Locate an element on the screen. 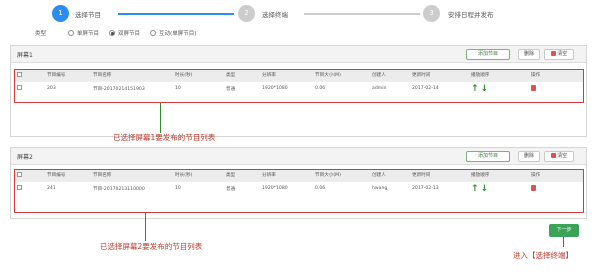 The image size is (600, 277). step-1-label: 选择节目 is located at coordinates (88, 15).